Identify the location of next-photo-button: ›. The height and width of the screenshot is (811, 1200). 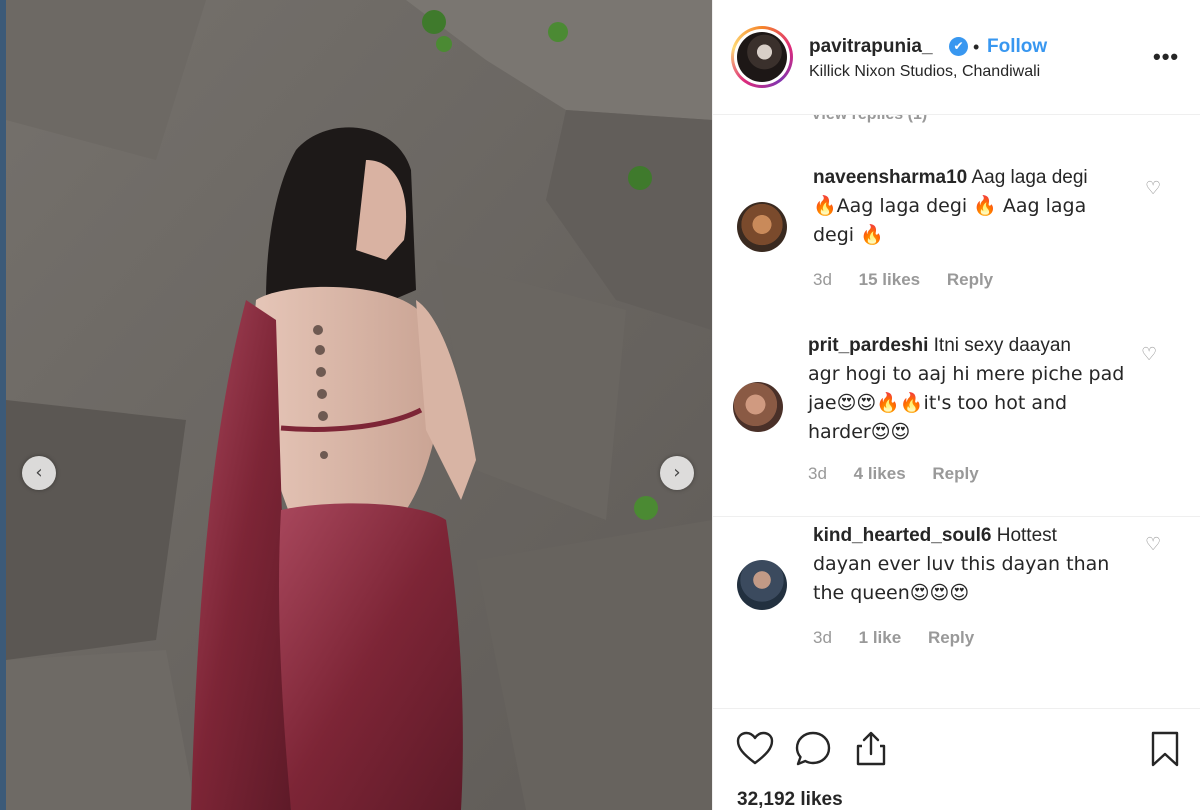
(677, 473).